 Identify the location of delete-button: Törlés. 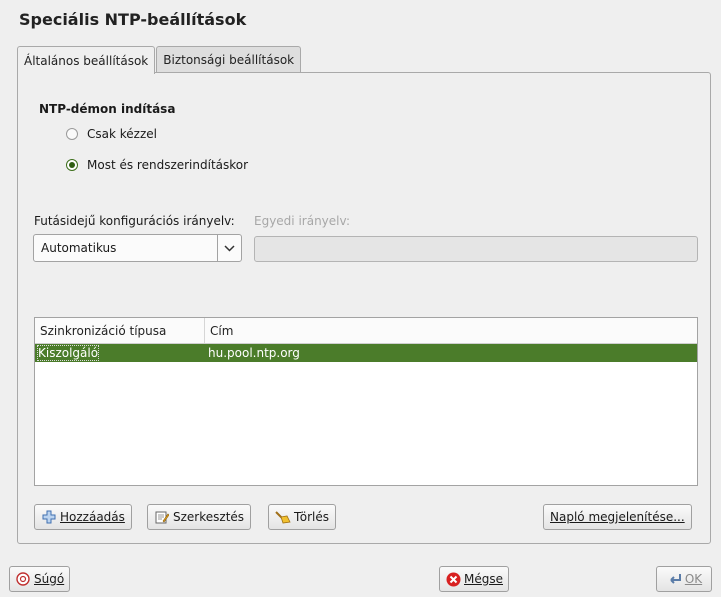
(302, 517).